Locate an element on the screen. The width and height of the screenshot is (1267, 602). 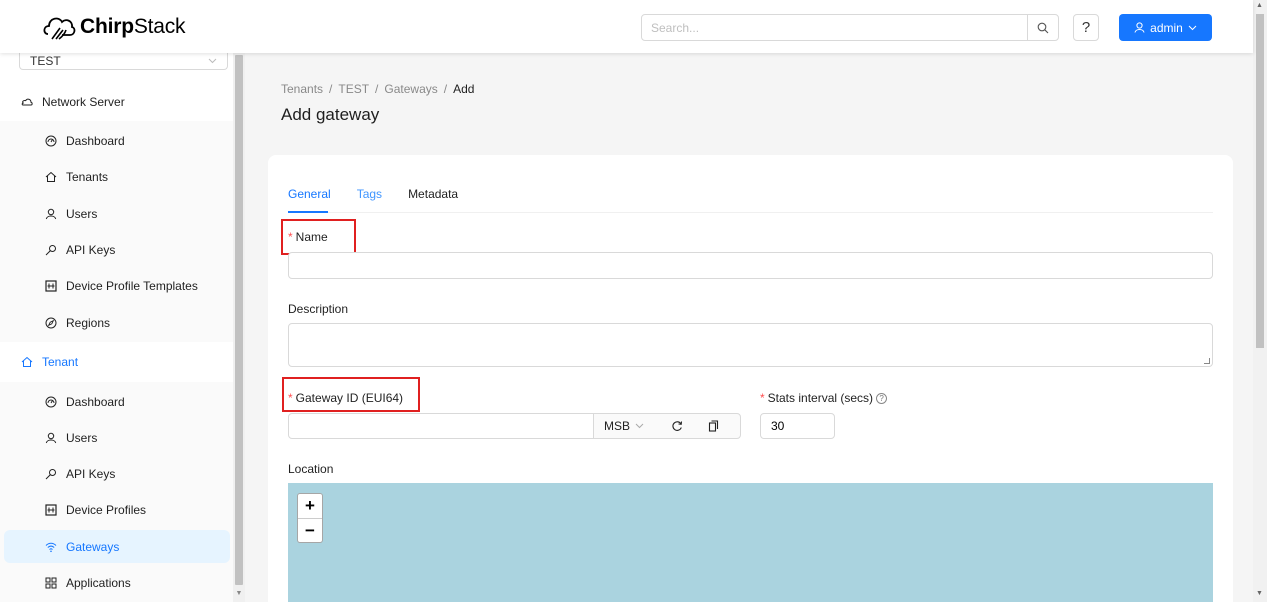
menu-item-tenant-device-profiles: Device Profiles is located at coordinates (95, 510).